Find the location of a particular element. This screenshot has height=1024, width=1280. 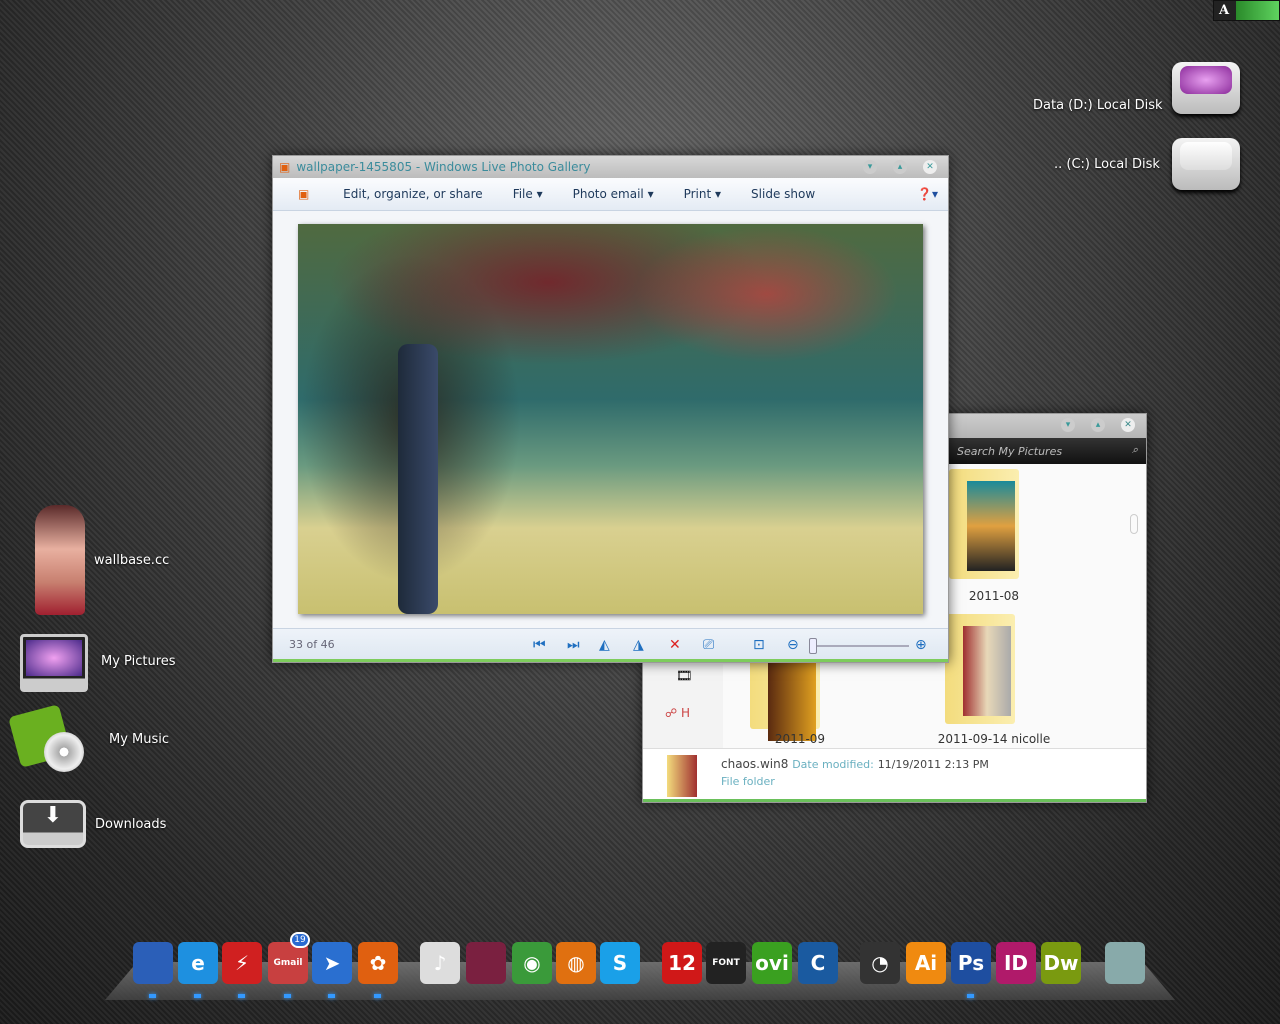

downloads-label: Downloads is located at coordinates (130, 824).